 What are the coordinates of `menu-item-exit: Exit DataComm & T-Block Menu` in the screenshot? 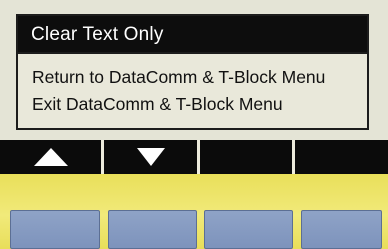 It's located at (157, 104).